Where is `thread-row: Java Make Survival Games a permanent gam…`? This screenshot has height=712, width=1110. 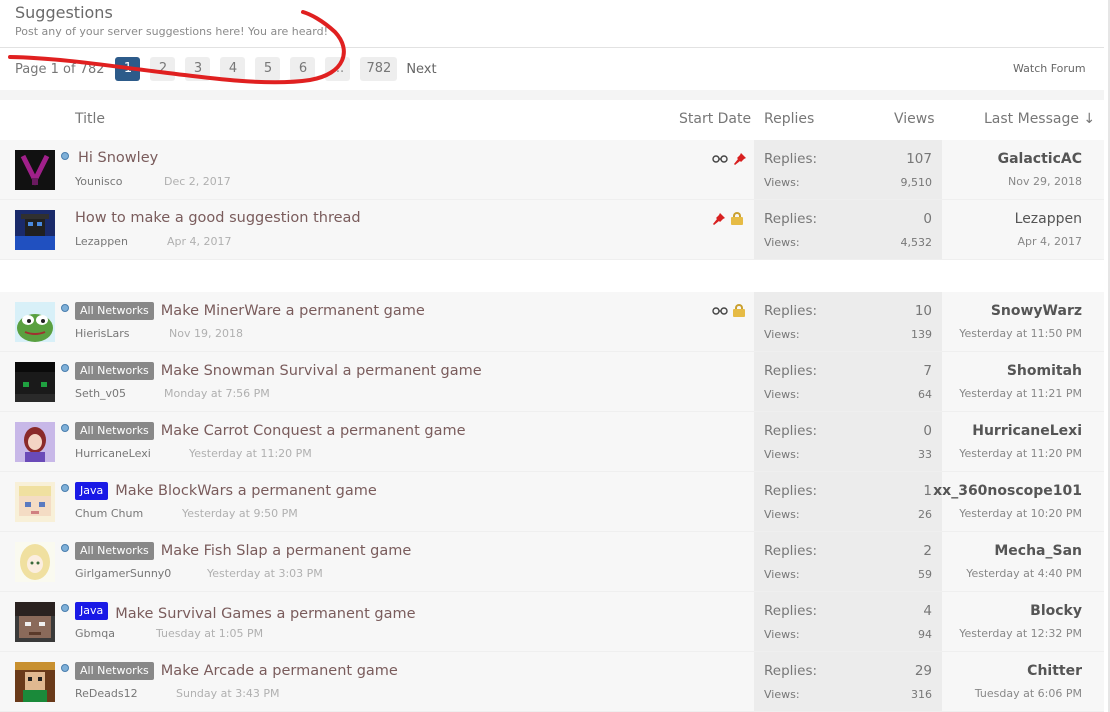 thread-row: Java Make Survival Games a permanent gam… is located at coordinates (552, 622).